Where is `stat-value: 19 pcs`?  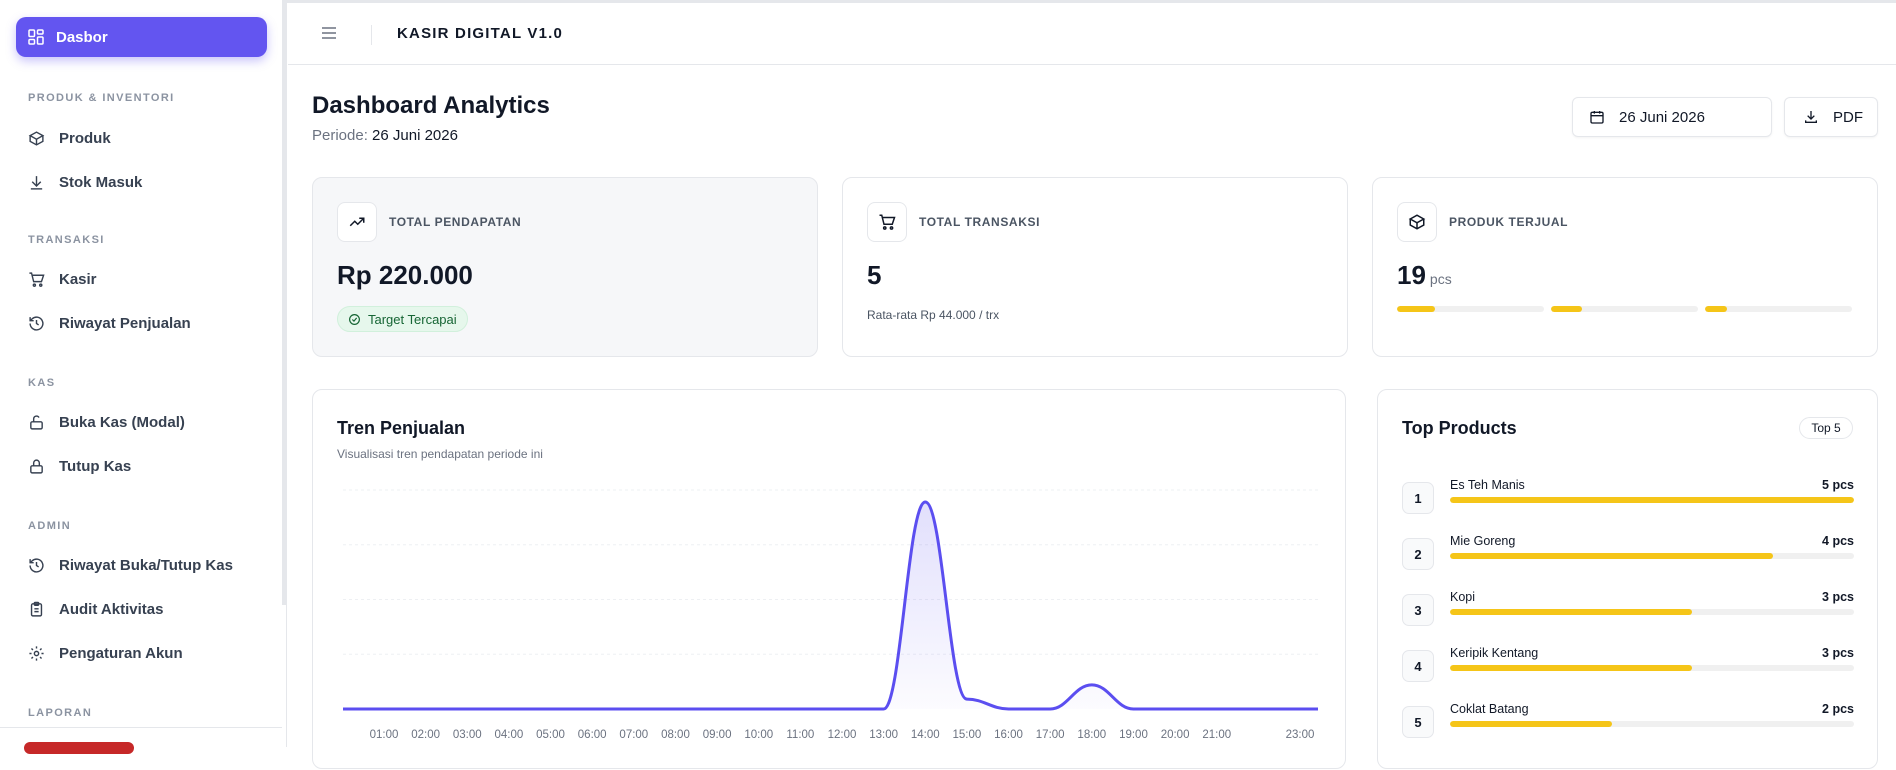 stat-value: 19 pcs is located at coordinates (1424, 275).